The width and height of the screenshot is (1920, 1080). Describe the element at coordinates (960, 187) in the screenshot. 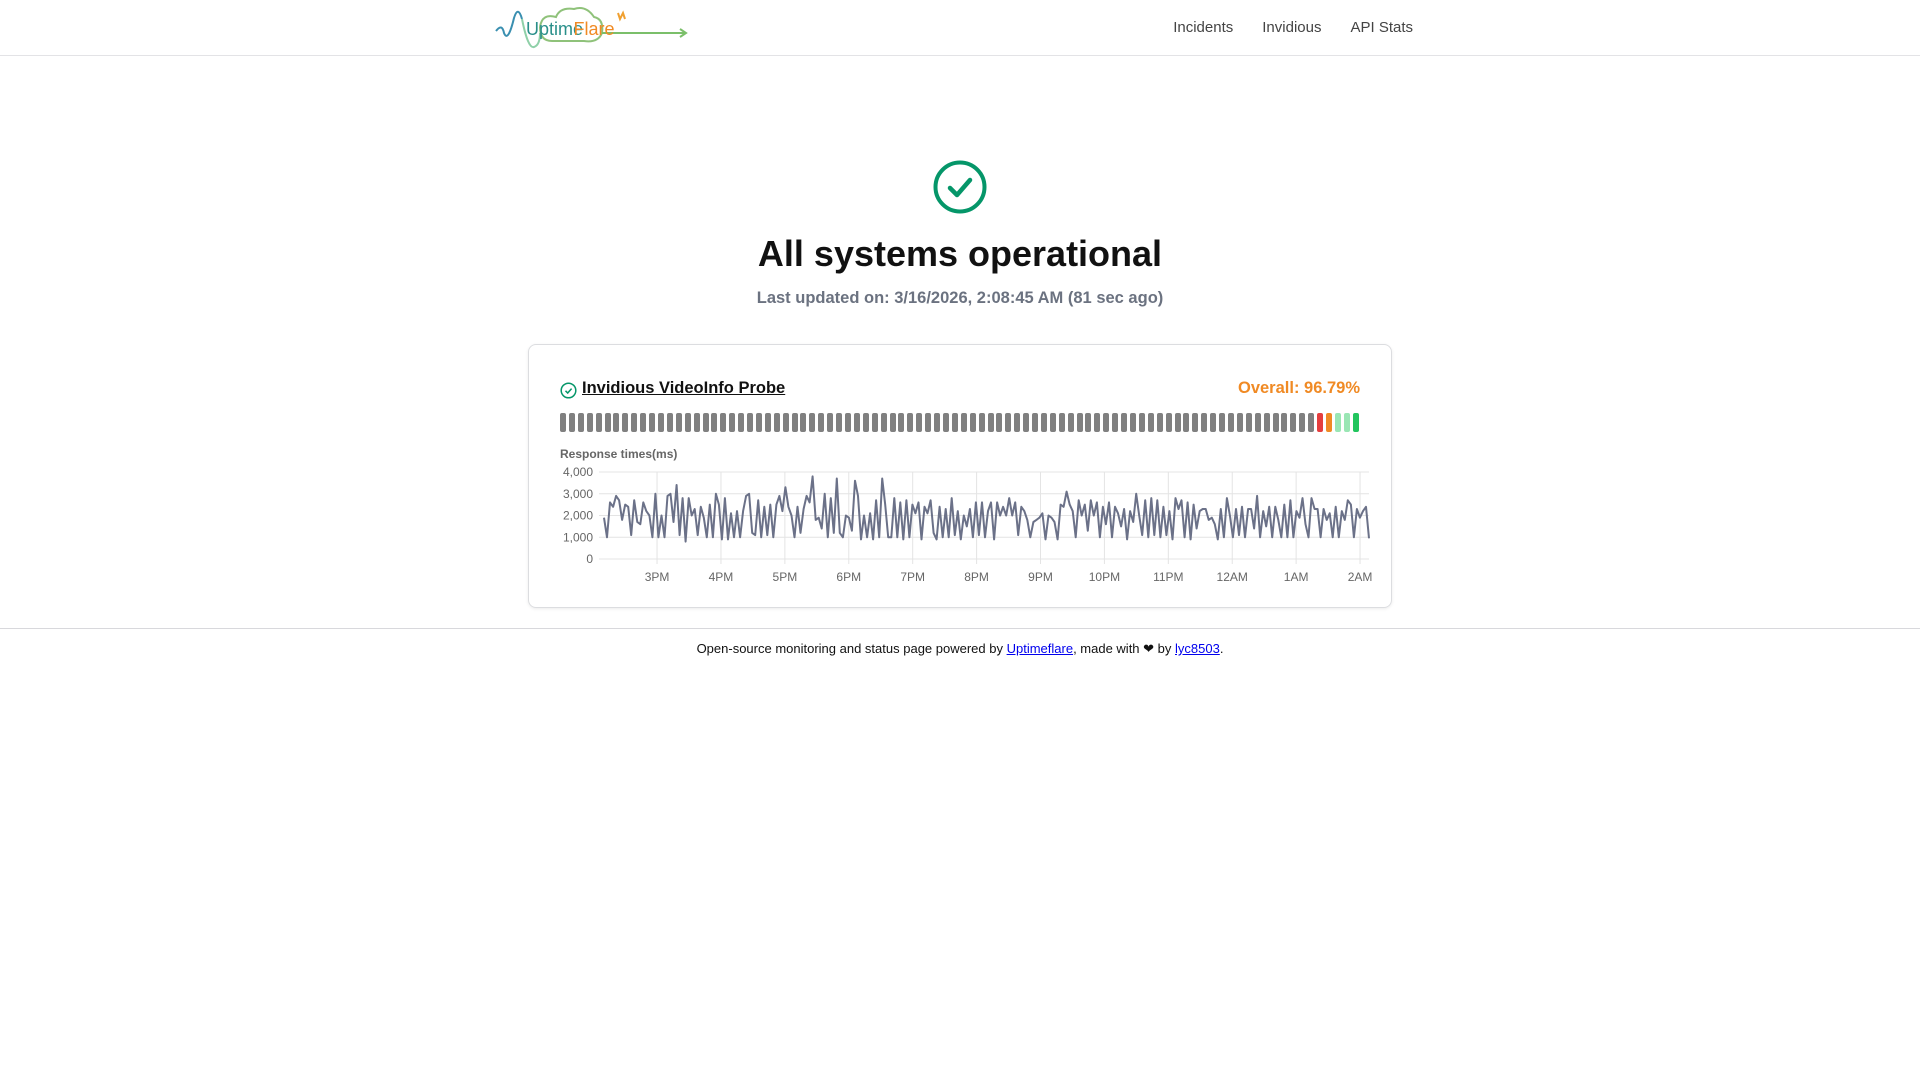

I see `check-circle-icon` at that location.